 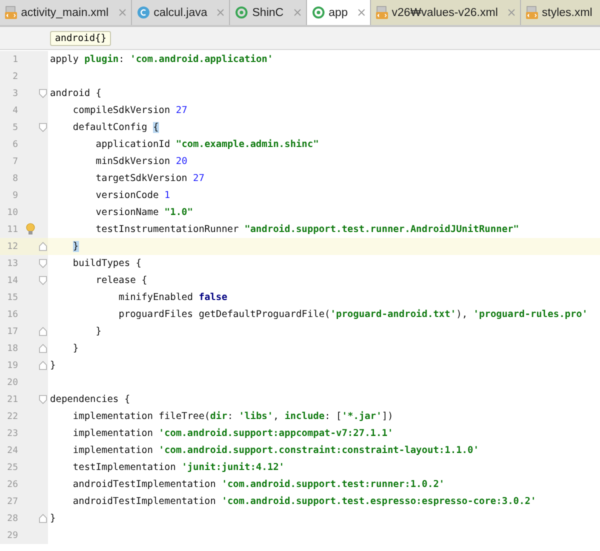 I want to click on line-number: 10, so click(x=12, y=213).